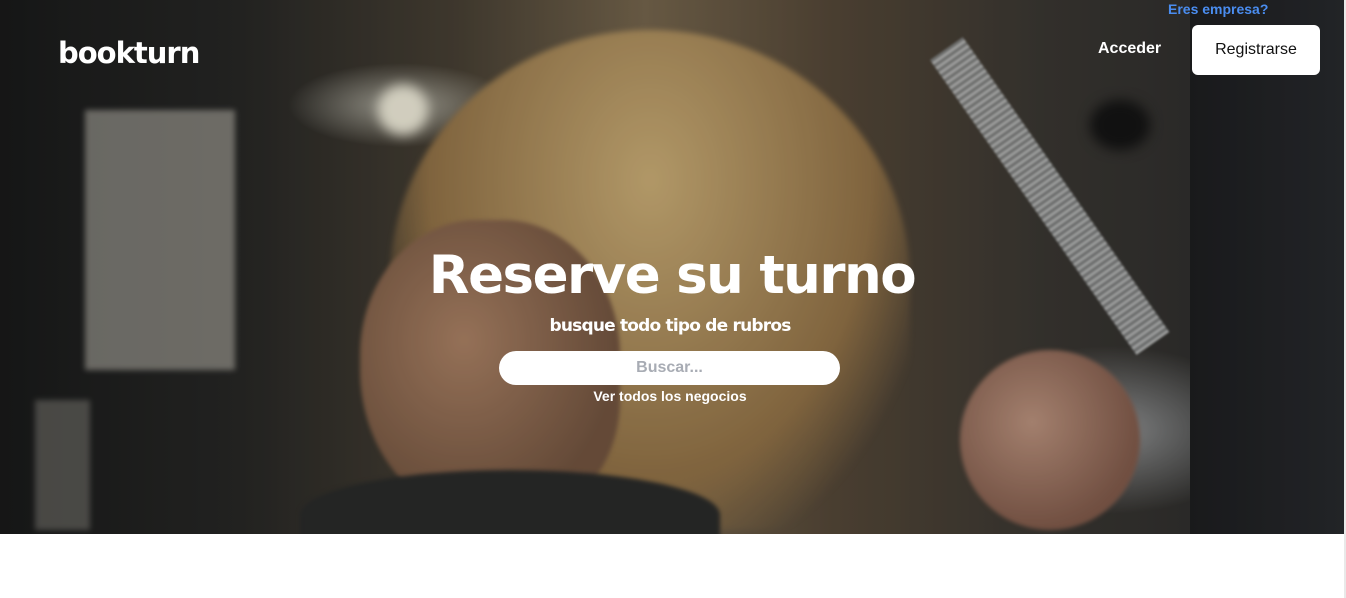 This screenshot has height=598, width=1346. What do you see at coordinates (670, 326) in the screenshot?
I see `hero-subtitle: busque todo tipo de rubros` at bounding box center [670, 326].